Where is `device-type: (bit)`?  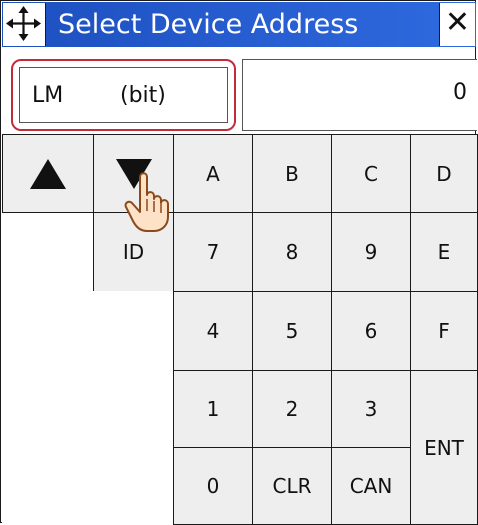
device-type: (bit) is located at coordinates (143, 95).